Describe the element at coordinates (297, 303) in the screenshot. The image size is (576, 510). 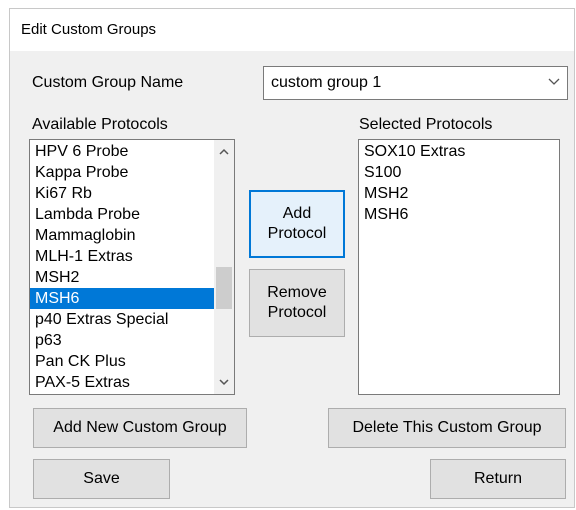
I see `remove-protocol-button: Remove Protocol` at that location.